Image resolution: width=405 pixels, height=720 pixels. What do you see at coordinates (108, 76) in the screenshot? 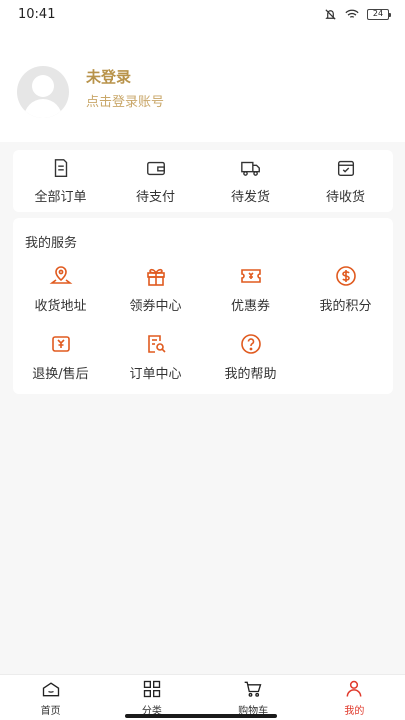
I see `login-title: 未登录` at bounding box center [108, 76].